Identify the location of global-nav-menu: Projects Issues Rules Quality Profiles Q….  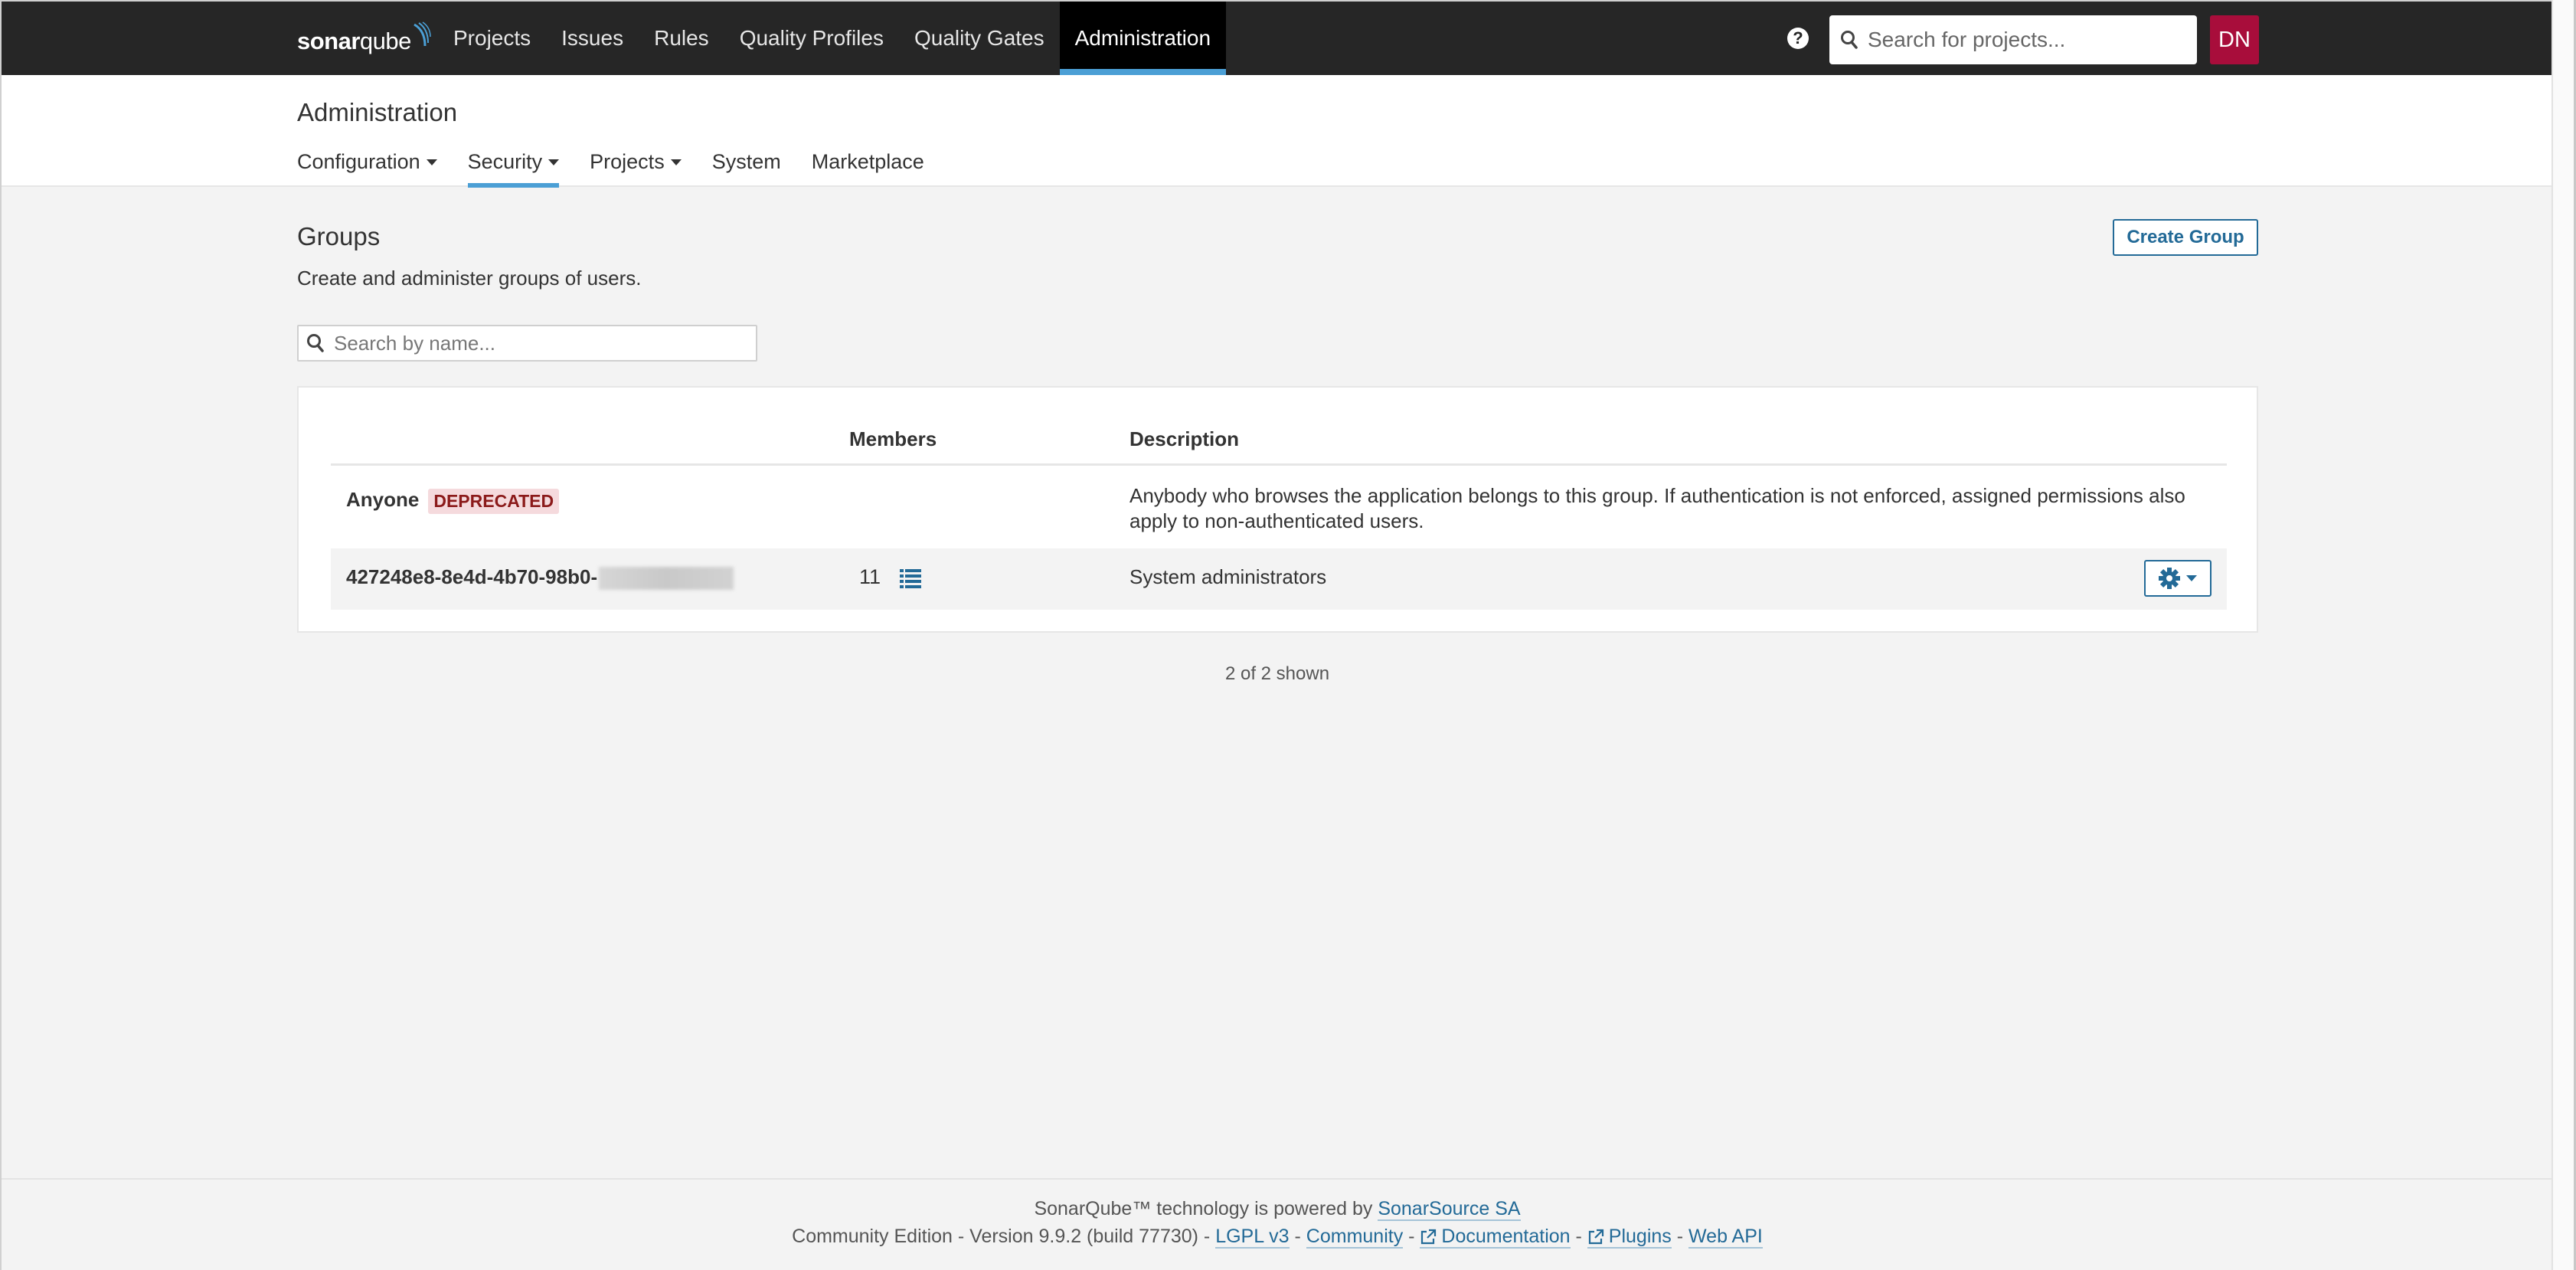
(832, 38).